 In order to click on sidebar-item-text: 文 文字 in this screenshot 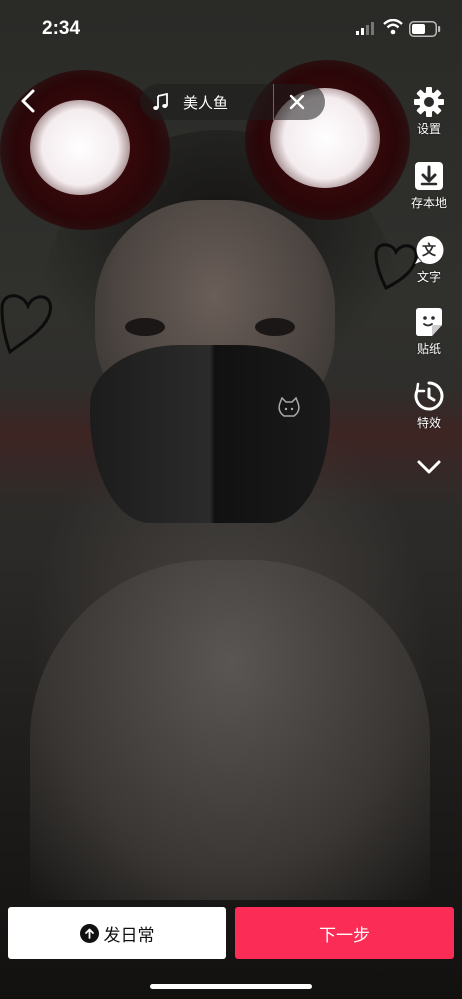, I will do `click(429, 259)`.